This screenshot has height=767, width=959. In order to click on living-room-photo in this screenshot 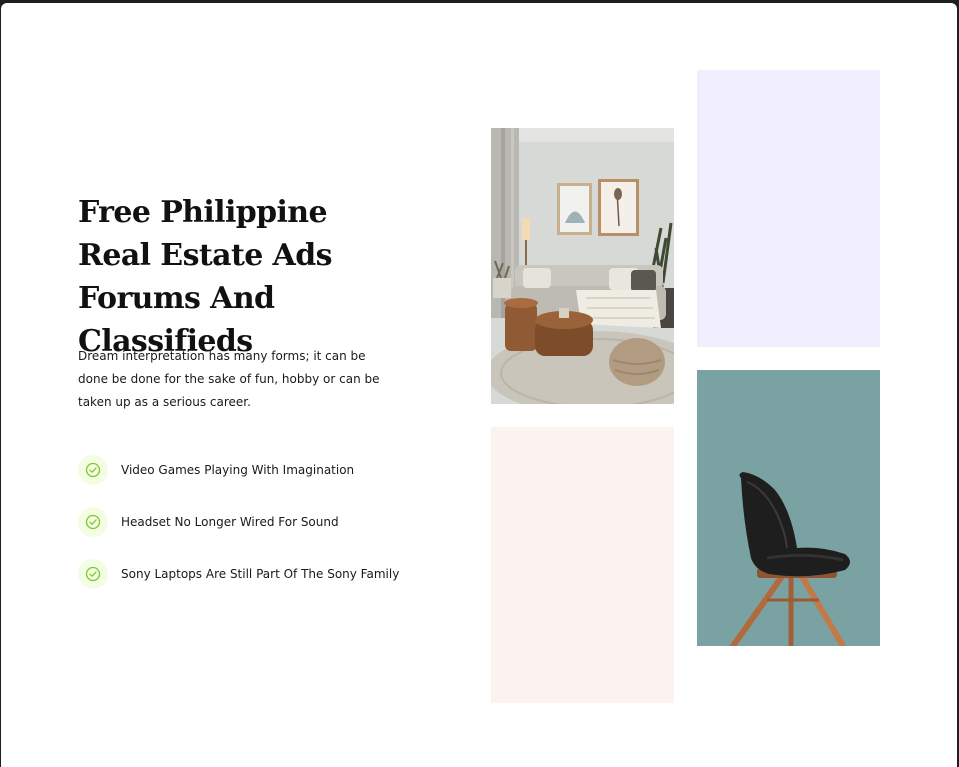, I will do `click(582, 266)`.